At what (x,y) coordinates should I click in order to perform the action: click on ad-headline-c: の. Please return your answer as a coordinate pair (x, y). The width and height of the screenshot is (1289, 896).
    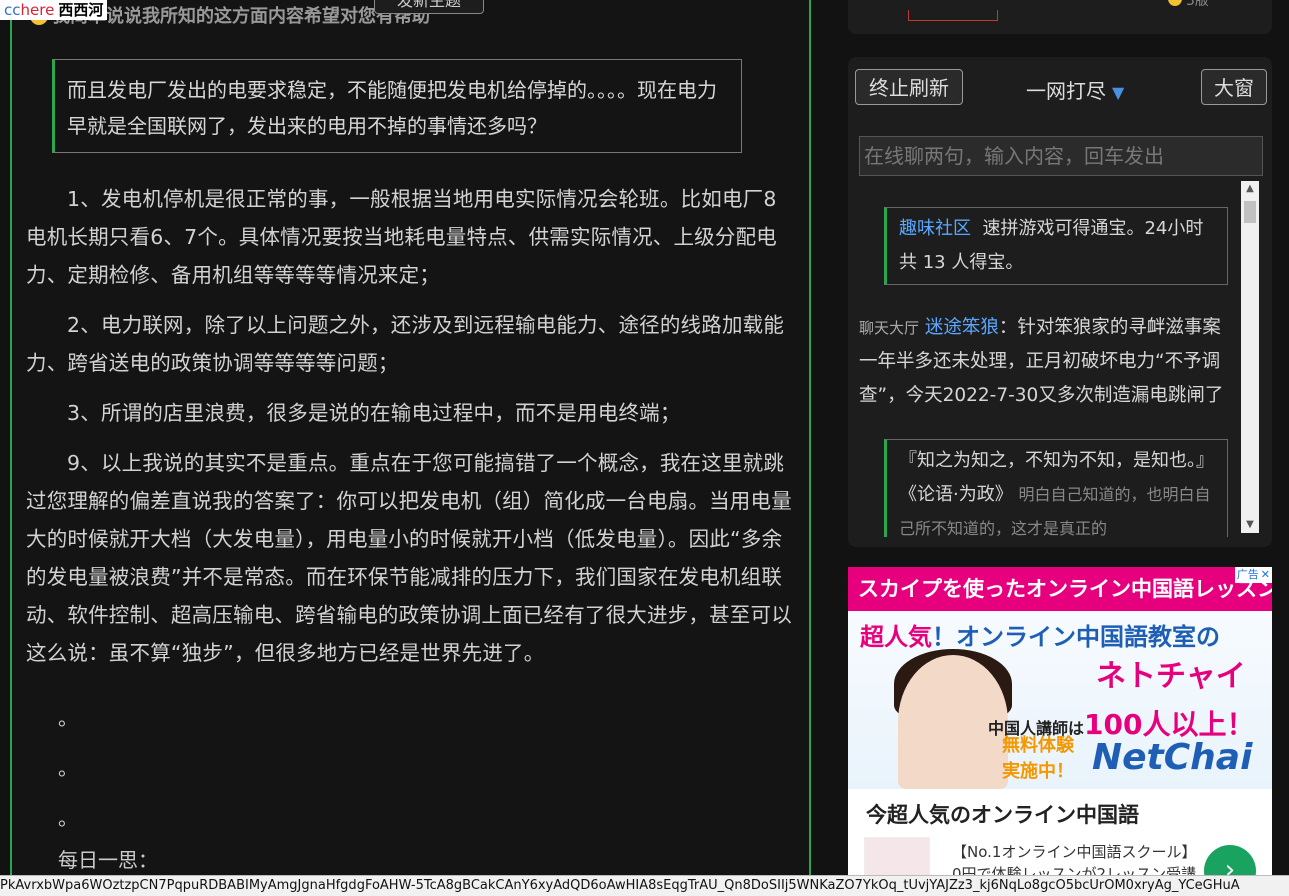
    Looking at the image, I should click on (1208, 637).